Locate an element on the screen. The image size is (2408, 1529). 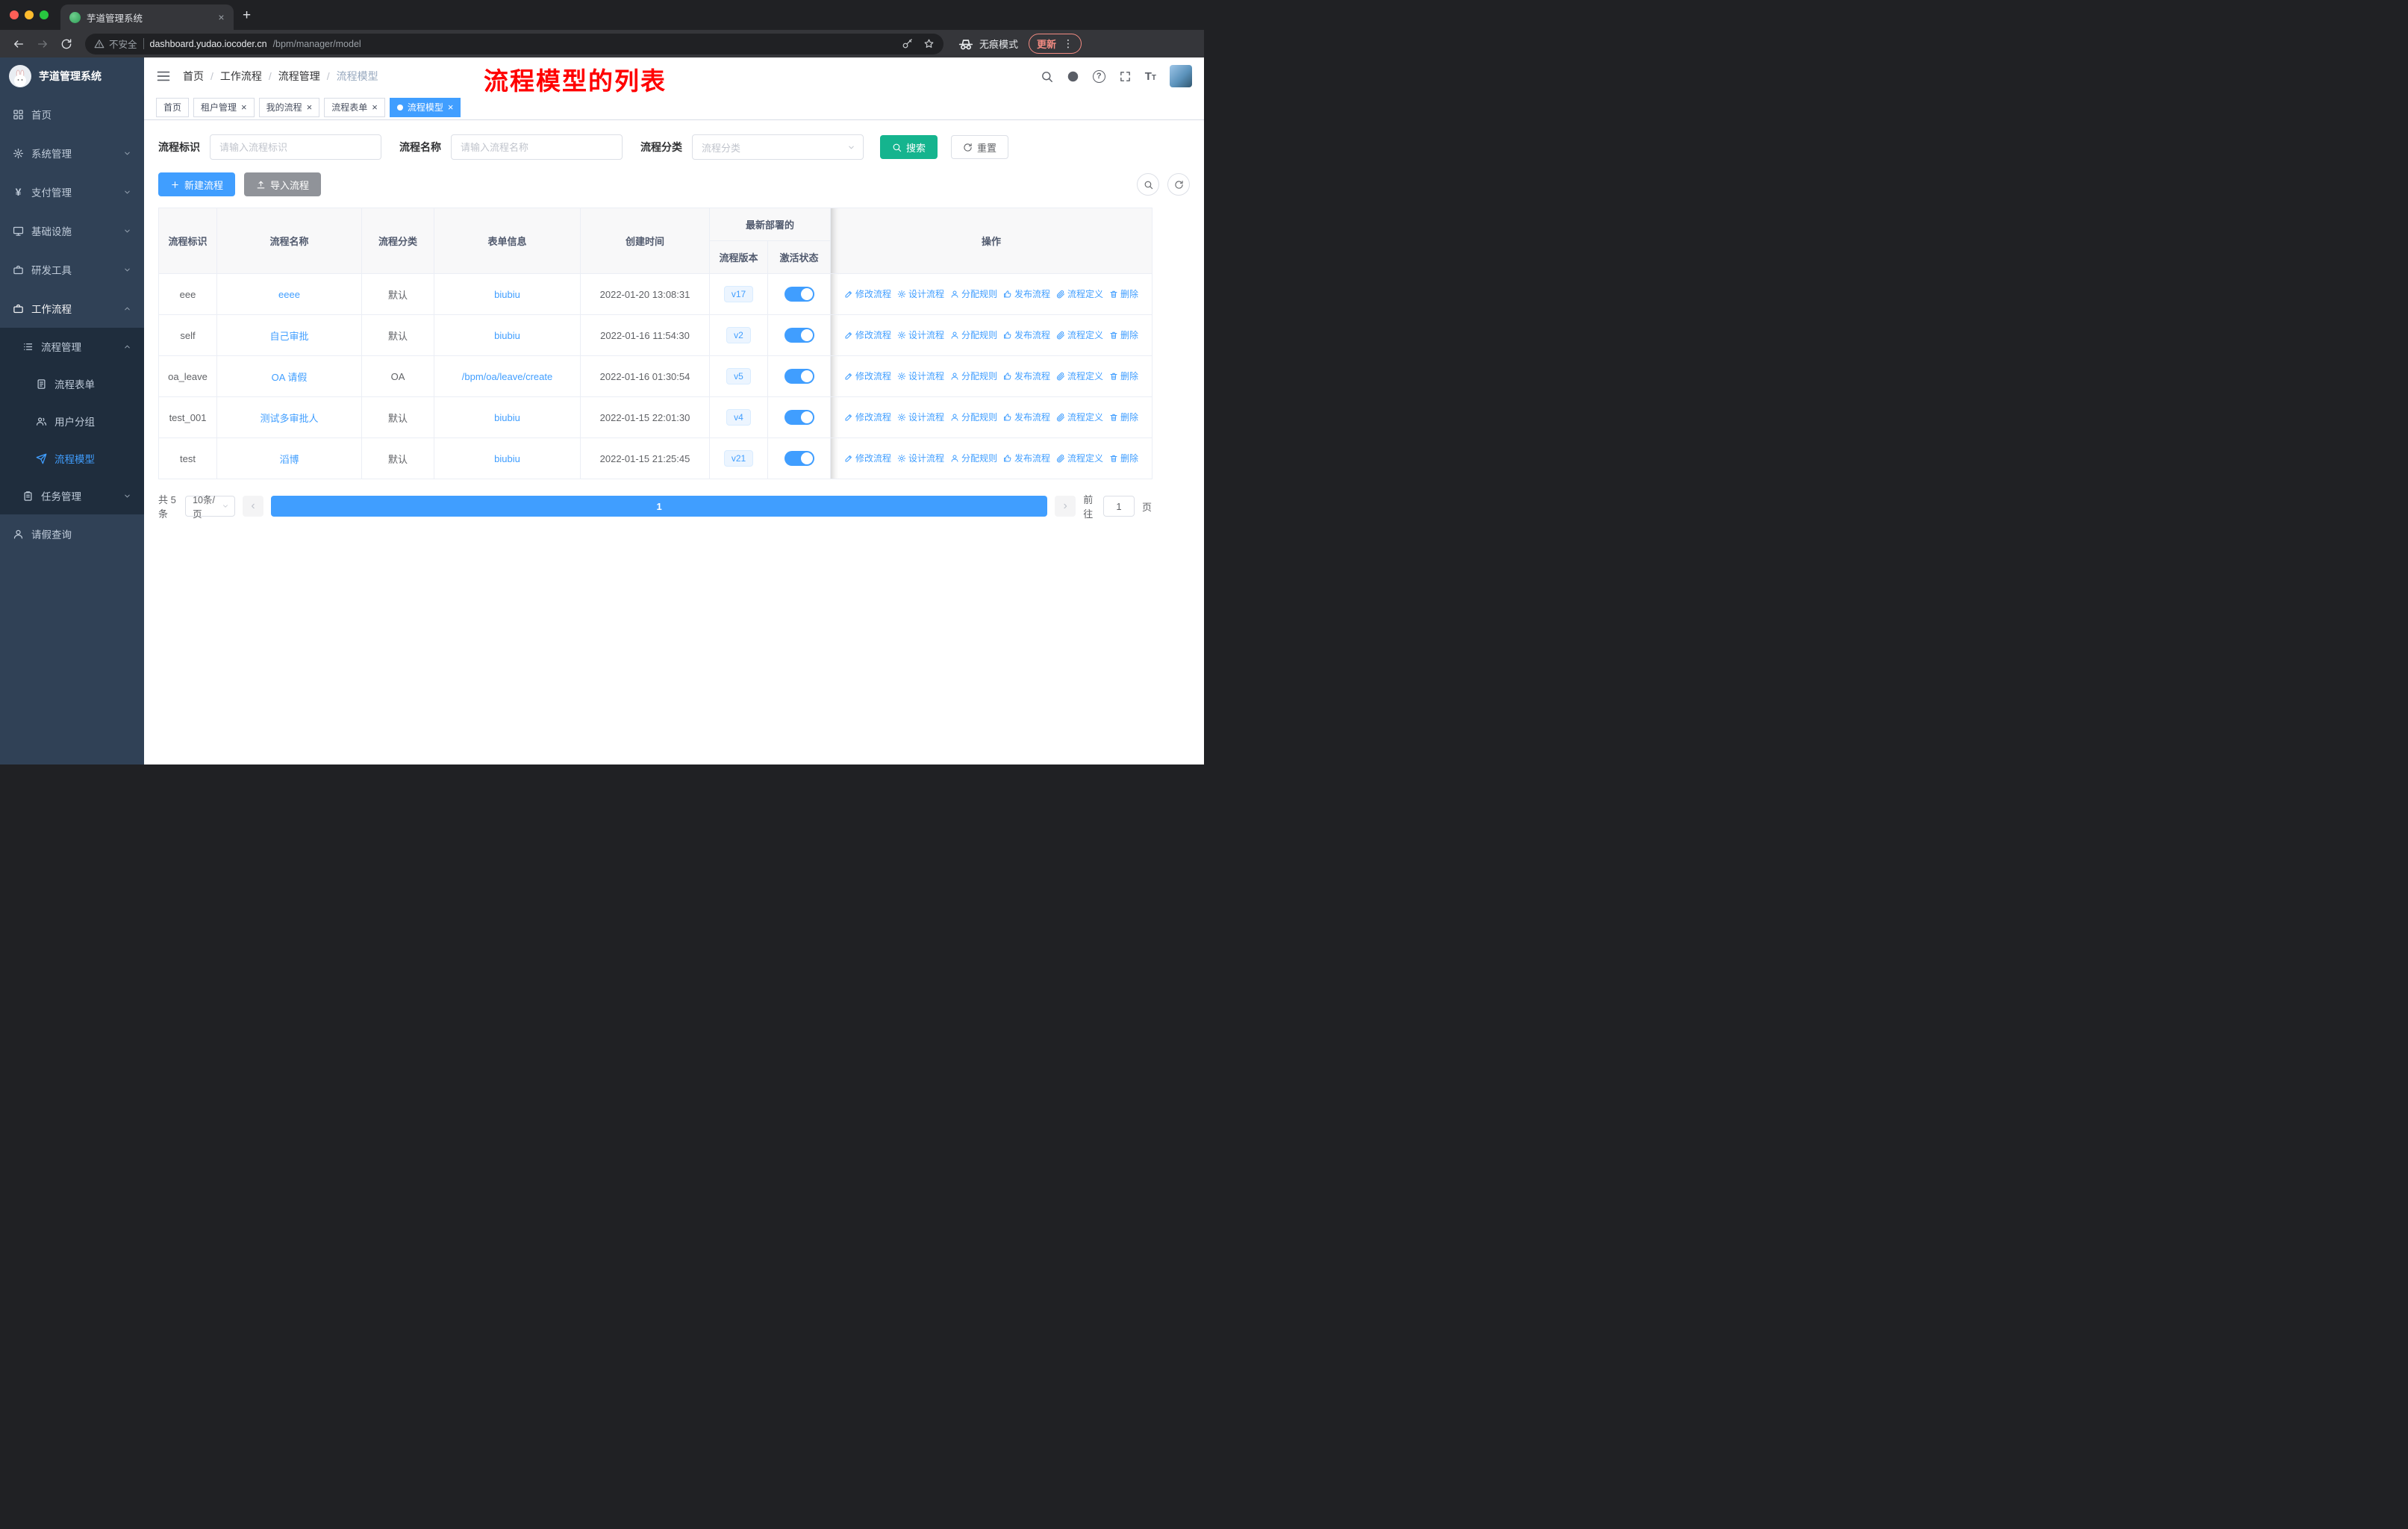
process-name-link: eeee is located at coordinates (289, 295).